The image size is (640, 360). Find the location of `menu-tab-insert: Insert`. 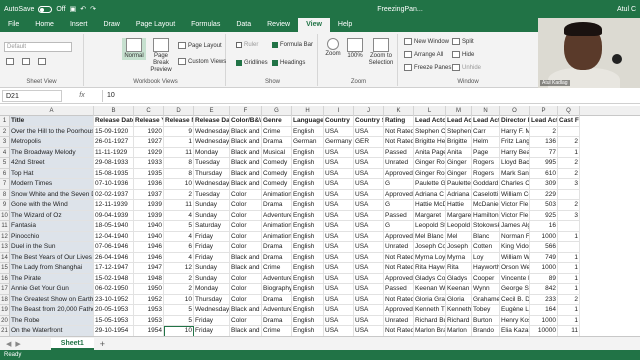

menu-tab-insert: Insert is located at coordinates (79, 25).